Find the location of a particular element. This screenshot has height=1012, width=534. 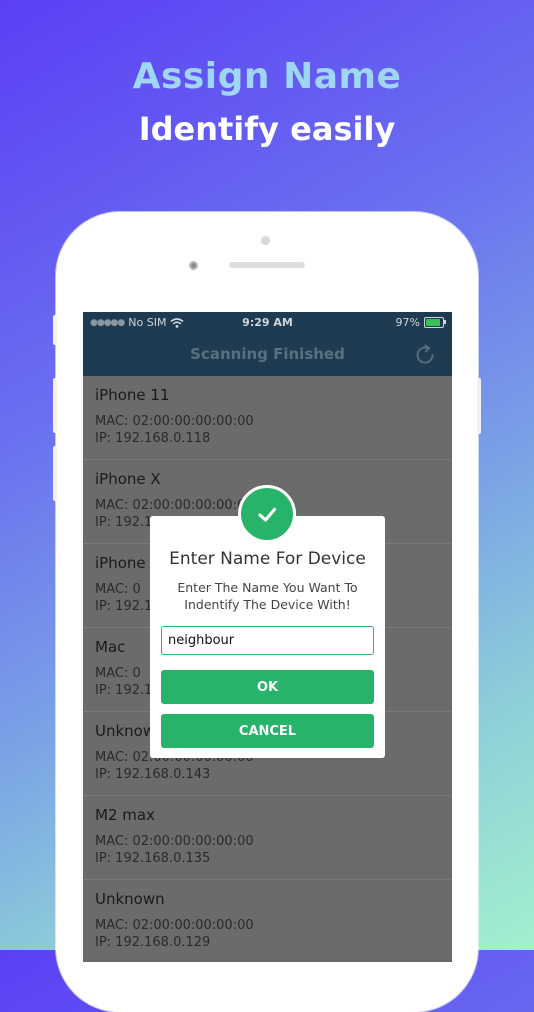

device-name: iPhone is located at coordinates (120, 563).